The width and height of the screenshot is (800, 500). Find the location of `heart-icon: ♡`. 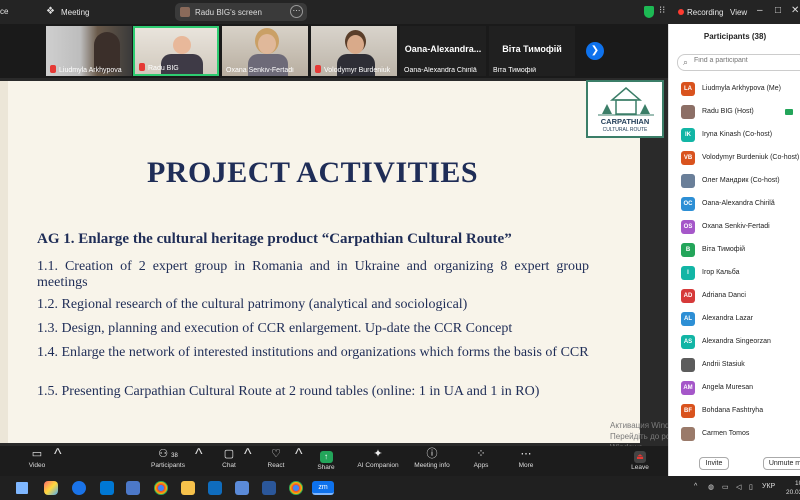

heart-icon: ♡ is located at coordinates (276, 454).